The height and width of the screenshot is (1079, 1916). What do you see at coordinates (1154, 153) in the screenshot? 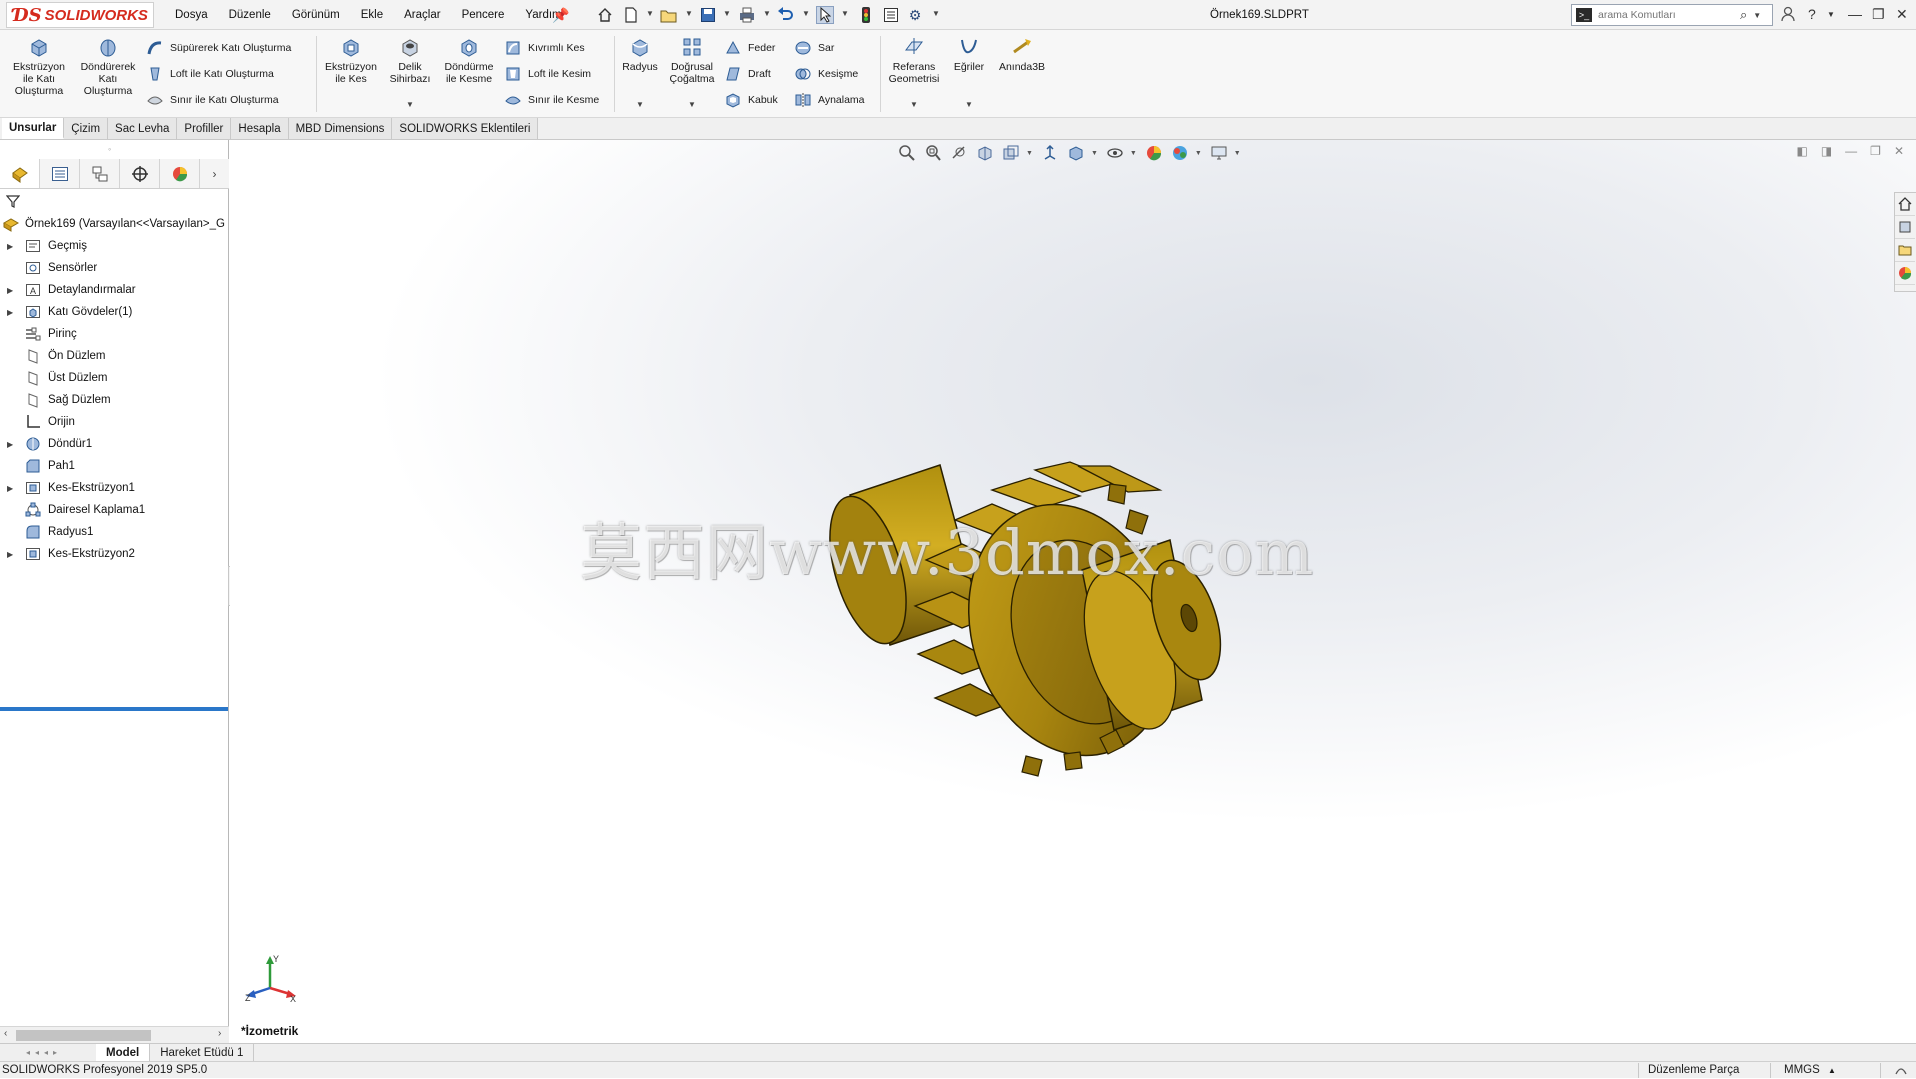
I see `edit-appearance-icon` at bounding box center [1154, 153].